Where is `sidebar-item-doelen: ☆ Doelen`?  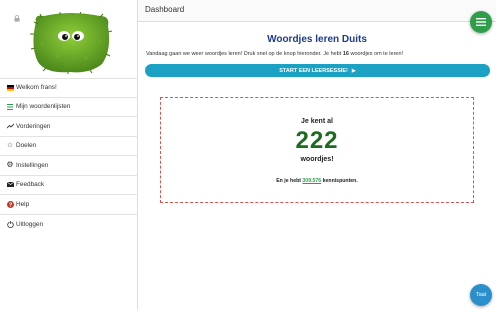
sidebar-item-doelen: ☆ Doelen is located at coordinates (69, 146).